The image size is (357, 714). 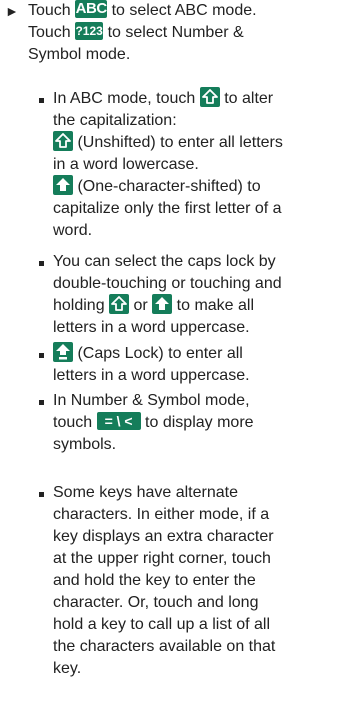 I want to click on bullet-2-line-3: holding or to make all, so click(x=153, y=305).